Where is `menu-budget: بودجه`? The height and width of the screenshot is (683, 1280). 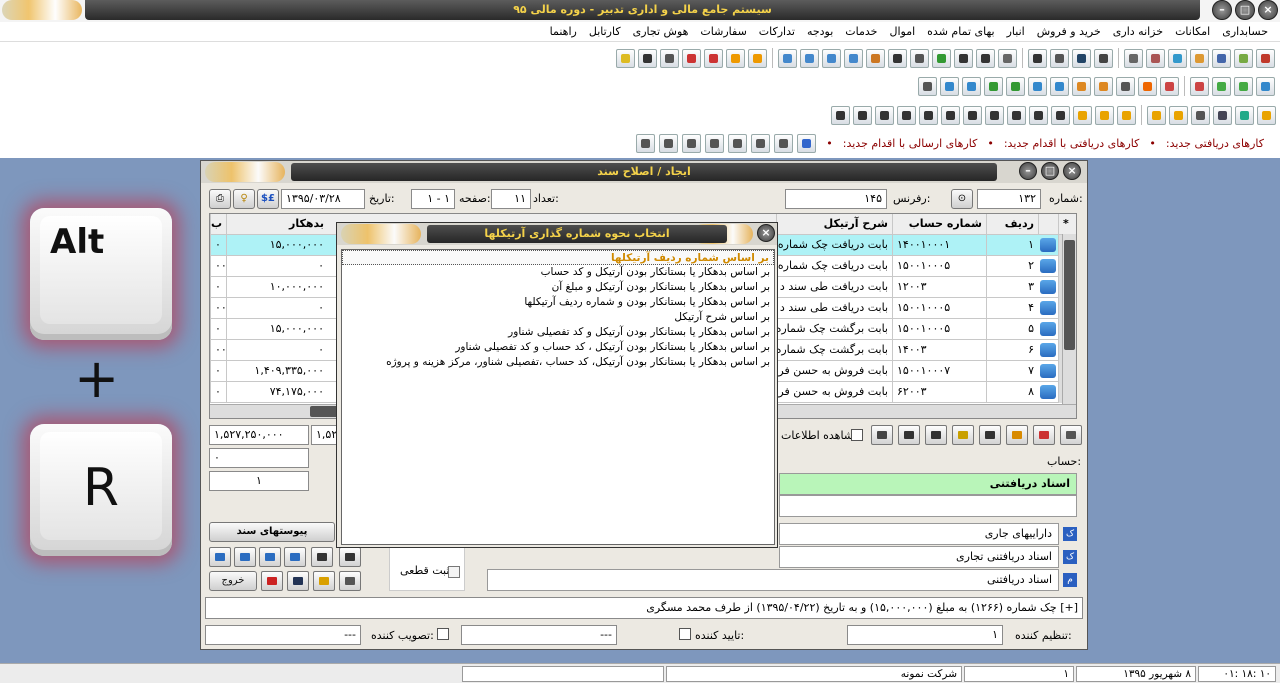
menu-budget: بودجه is located at coordinates (820, 31).